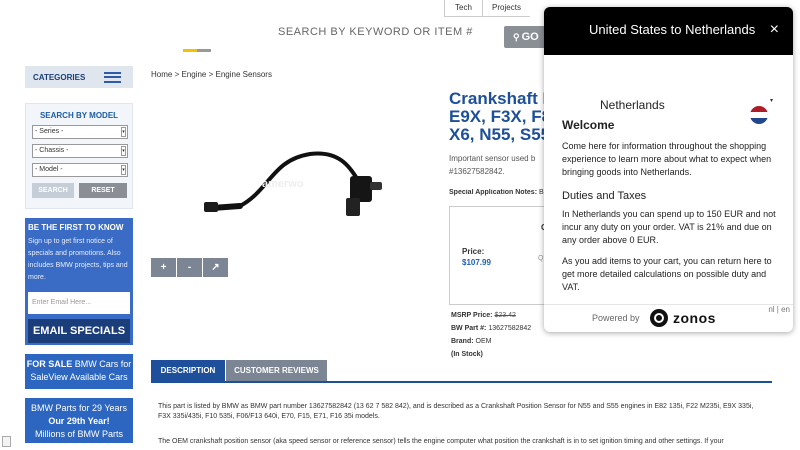 The width and height of the screenshot is (800, 450). I want to click on zoom-out-button: -, so click(189, 267).